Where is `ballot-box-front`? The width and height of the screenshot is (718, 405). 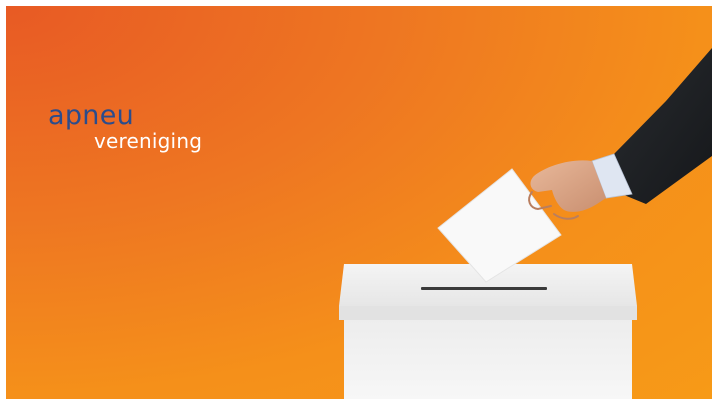
ballot-box-front is located at coordinates (488, 359).